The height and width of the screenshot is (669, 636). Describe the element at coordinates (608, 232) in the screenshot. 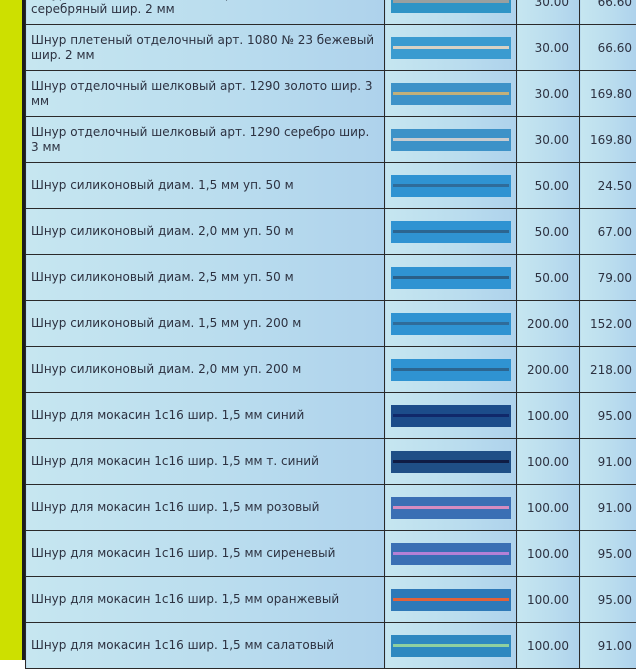

I see `product-price: 67.00` at that location.